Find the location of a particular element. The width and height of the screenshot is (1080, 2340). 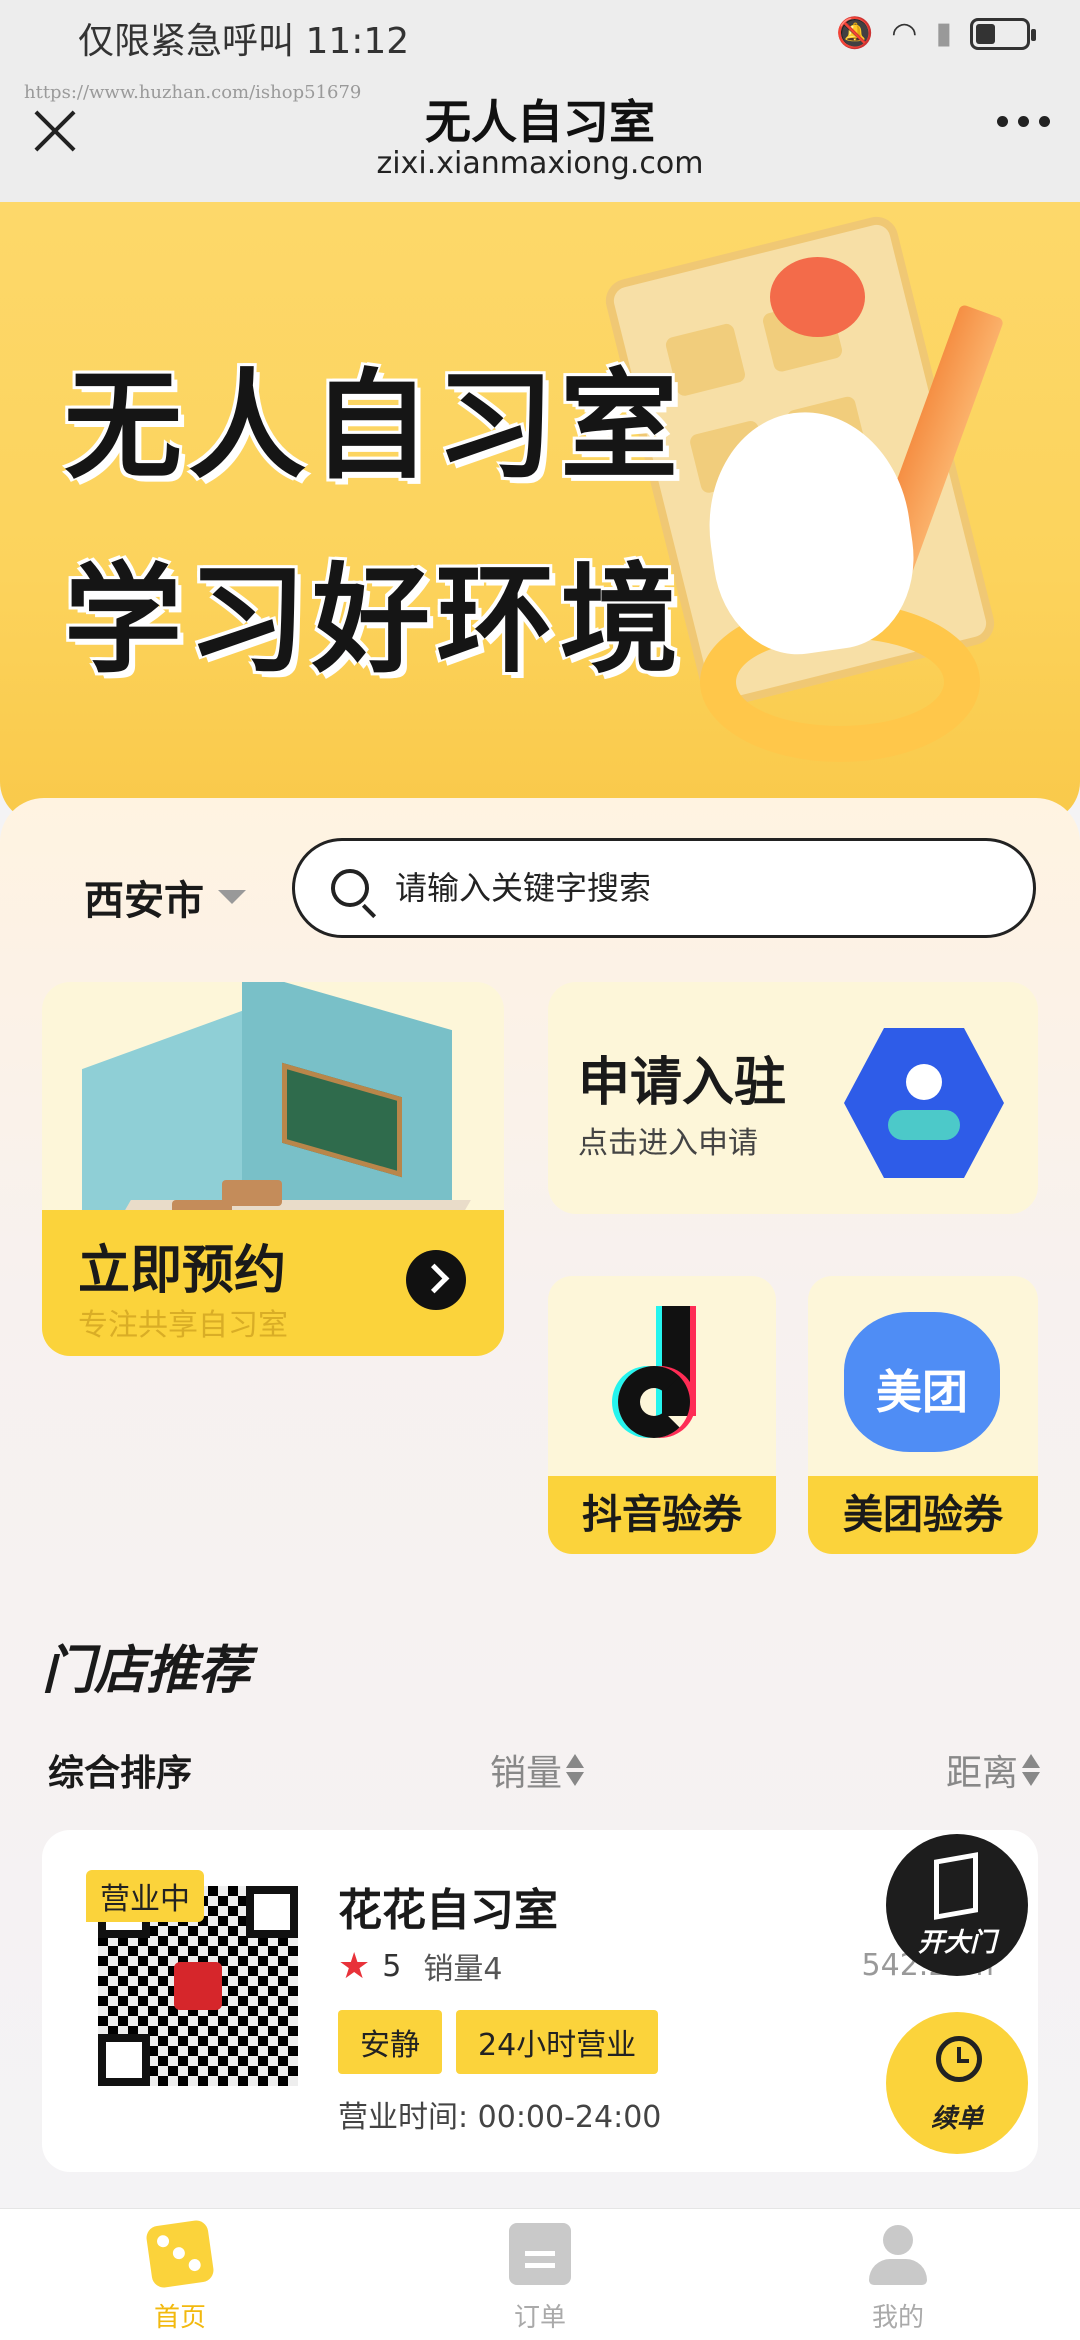

city-selector: 西安市 is located at coordinates (165, 897).